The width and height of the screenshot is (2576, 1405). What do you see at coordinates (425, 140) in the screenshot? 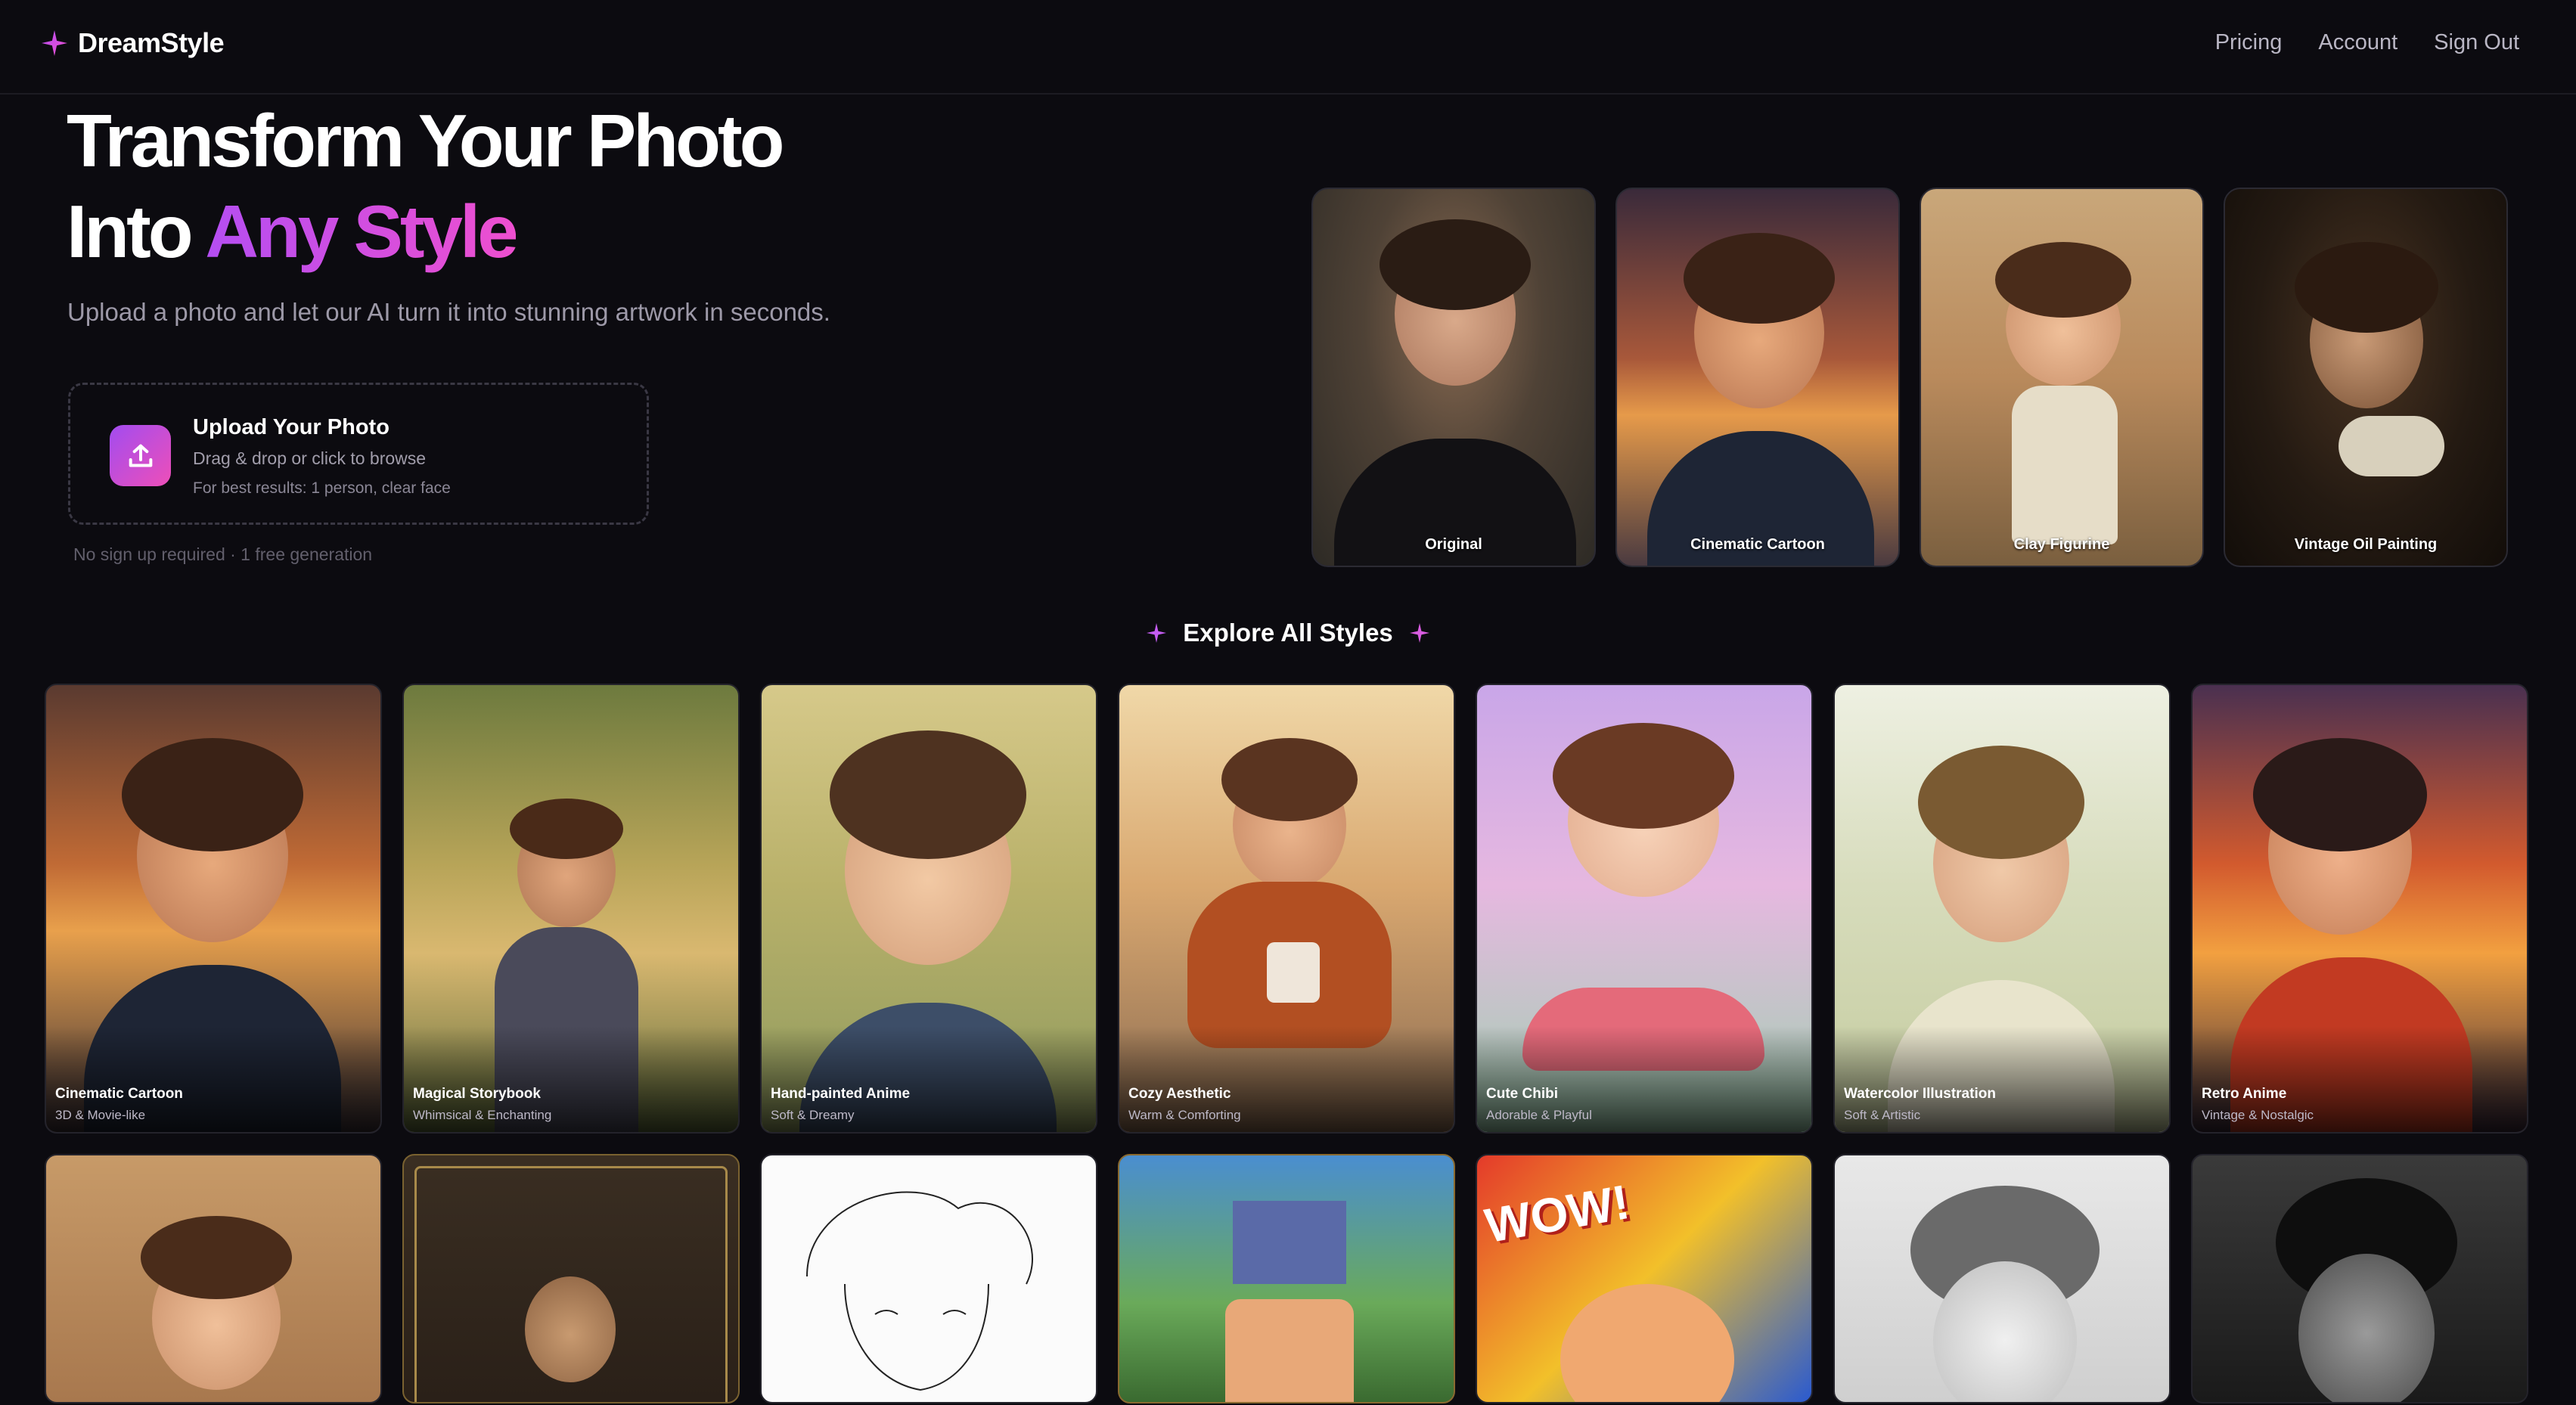
I see `hero-title-line1: Transform Your Photo` at bounding box center [425, 140].